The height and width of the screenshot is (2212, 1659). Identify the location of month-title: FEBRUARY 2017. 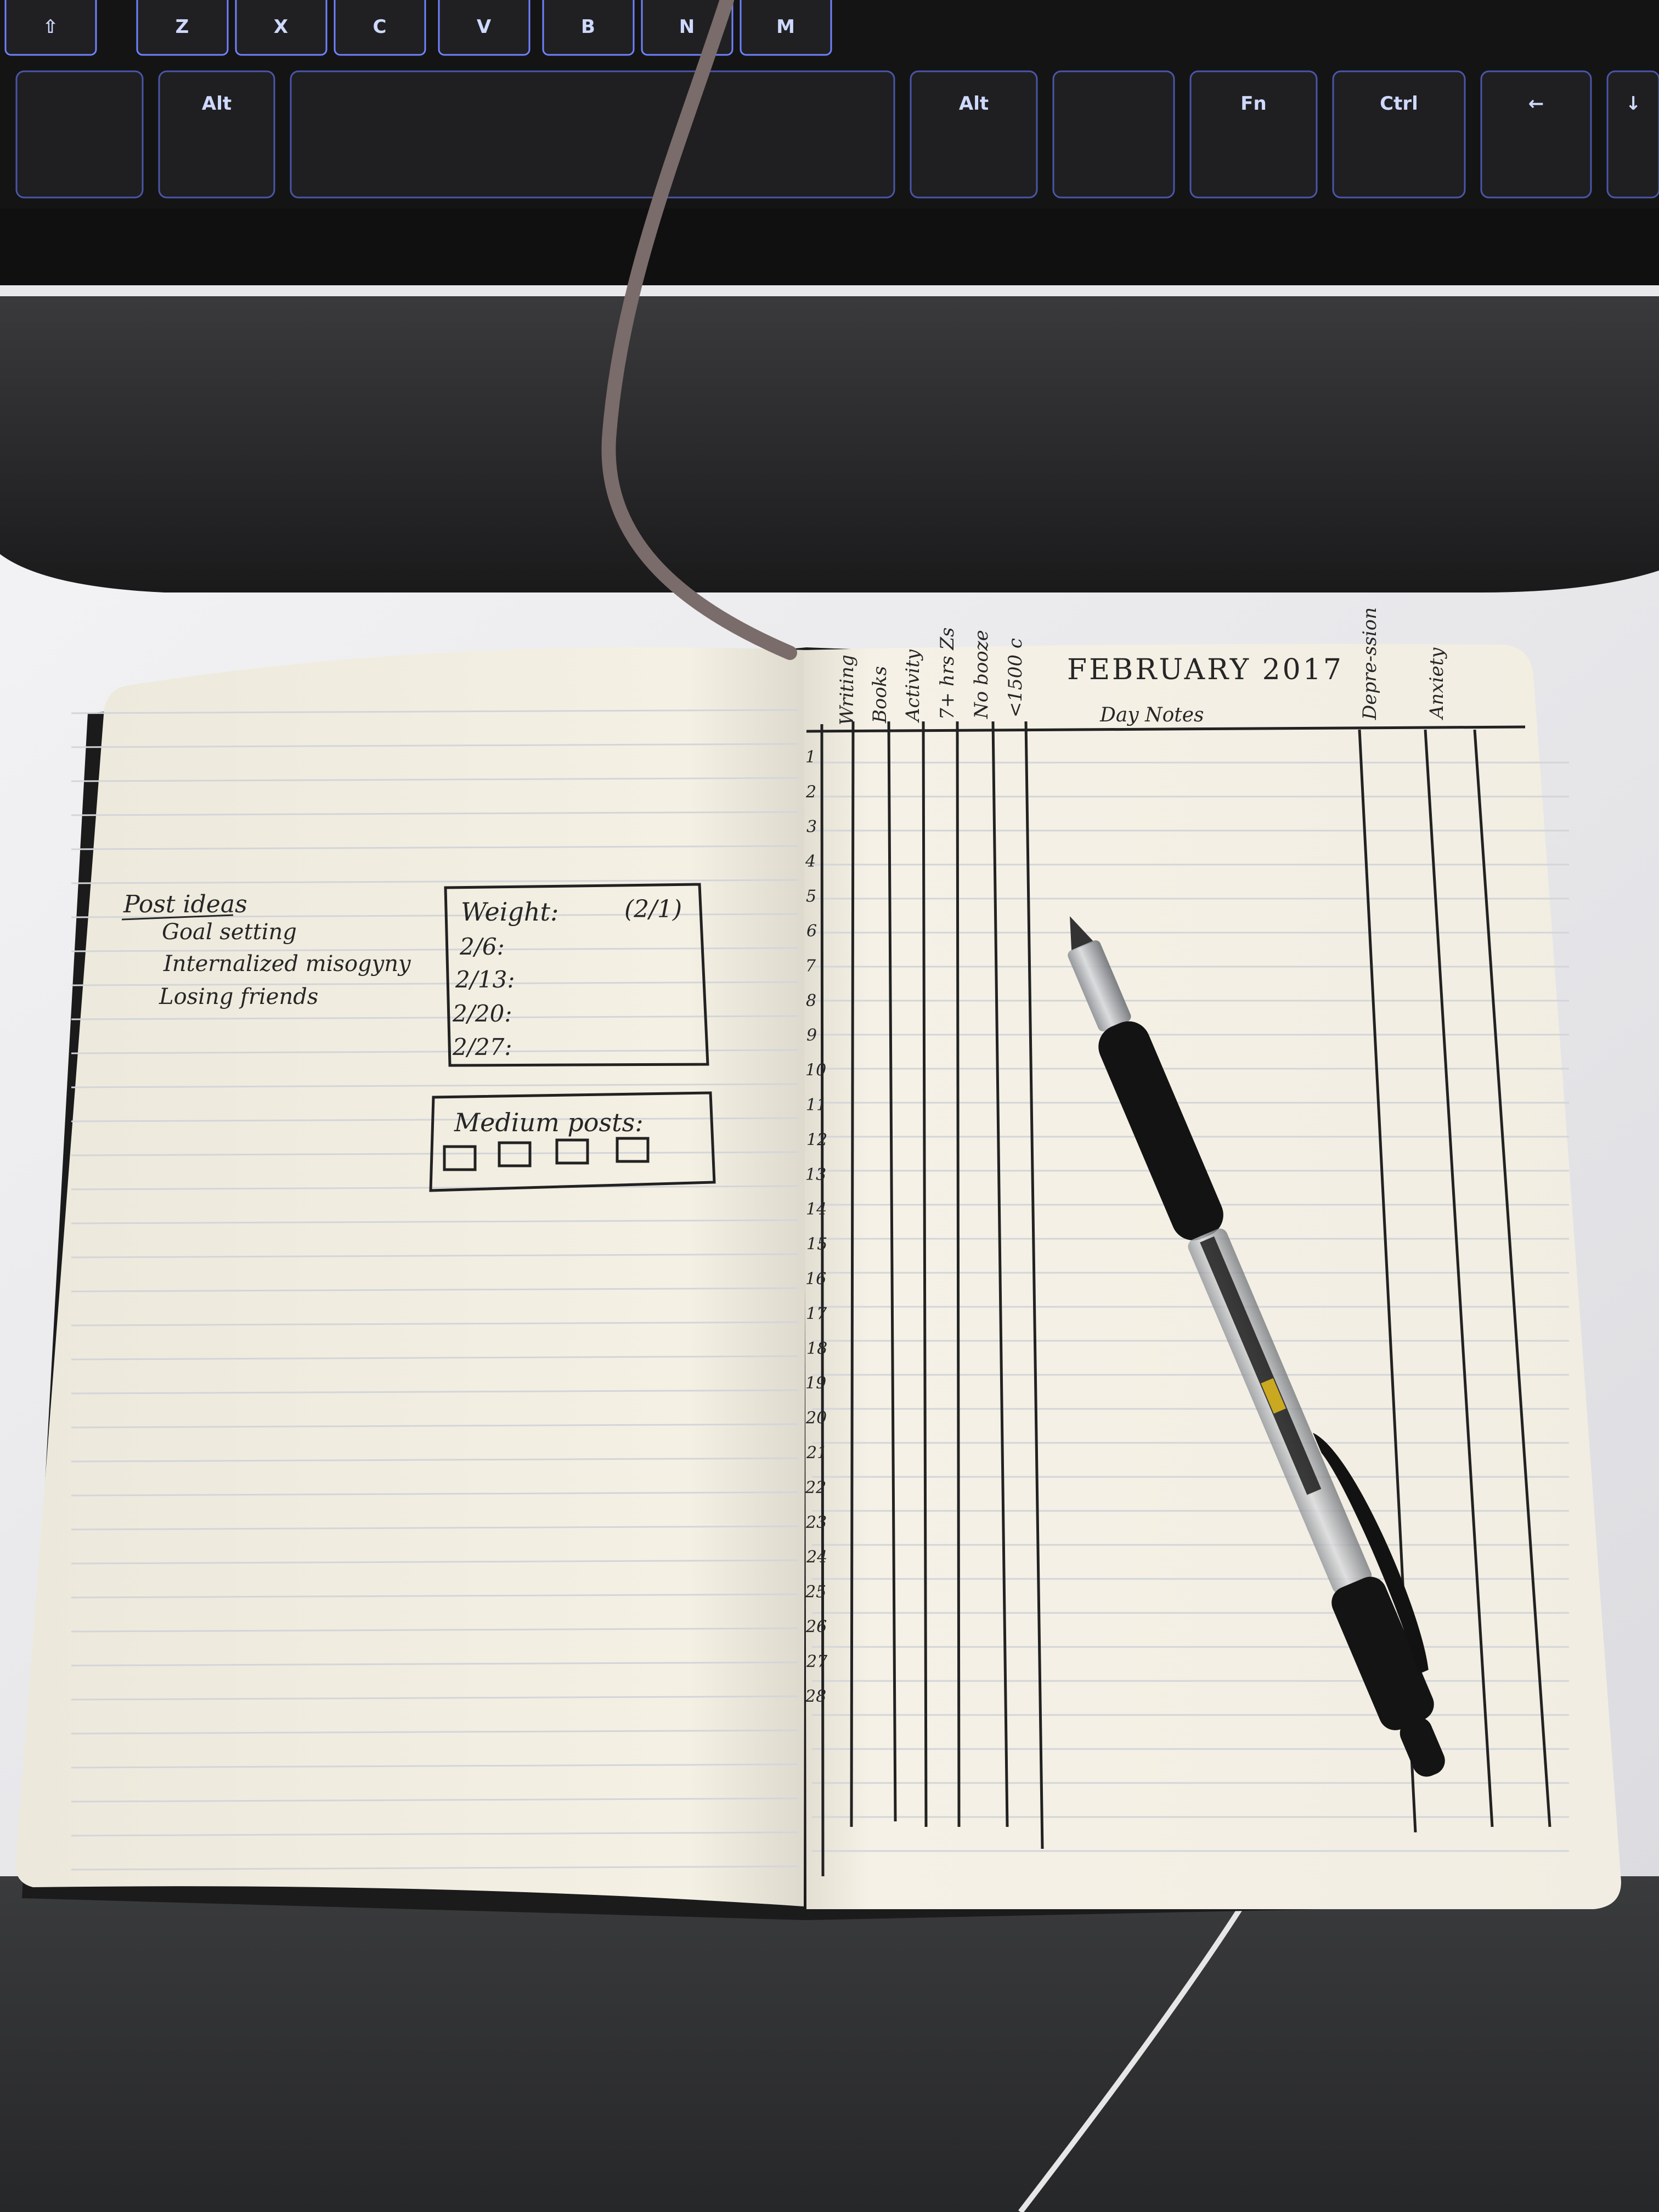
(1205, 670).